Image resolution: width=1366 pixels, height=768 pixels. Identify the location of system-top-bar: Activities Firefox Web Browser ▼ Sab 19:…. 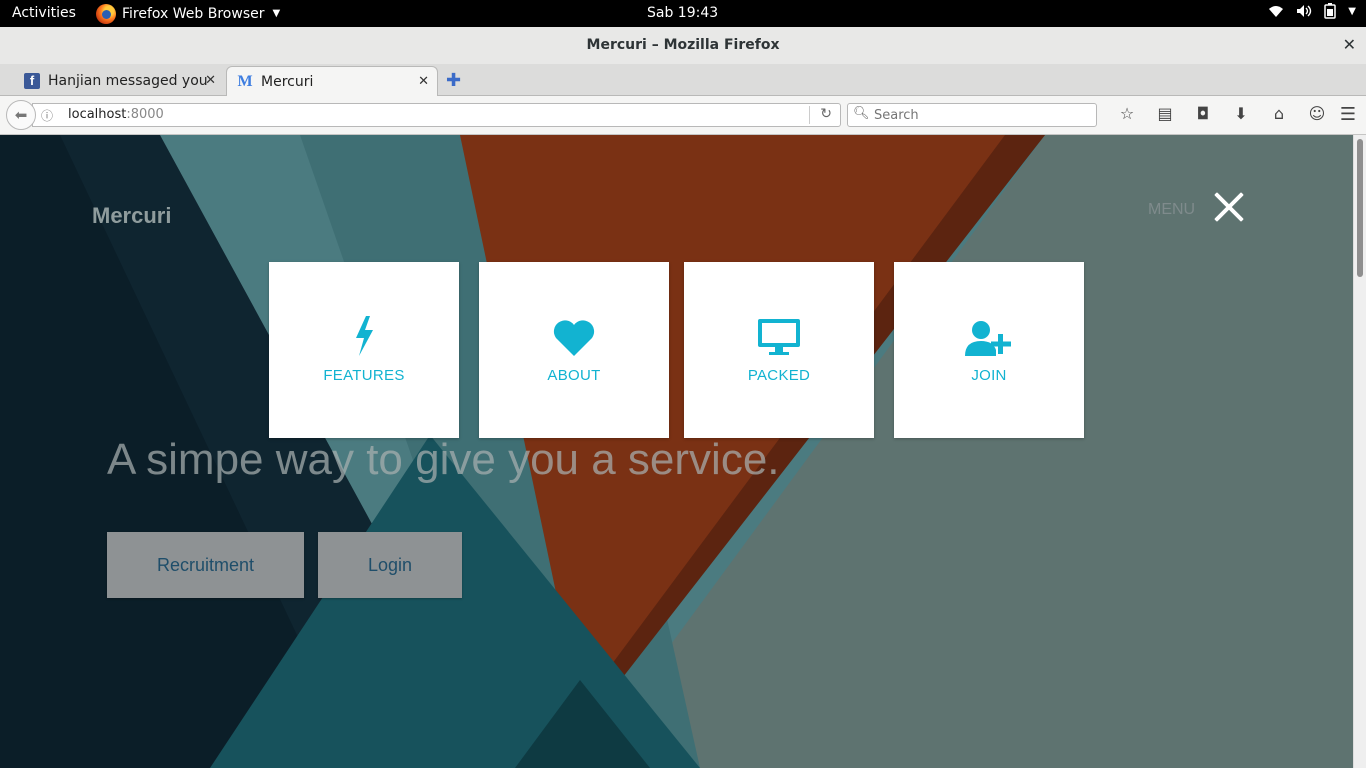
(683, 13).